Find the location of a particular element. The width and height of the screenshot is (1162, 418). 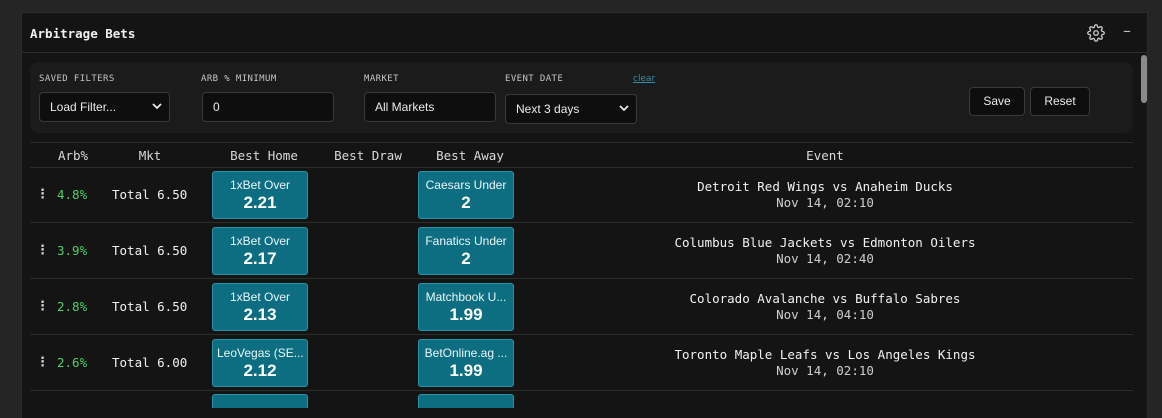

event-date-value: Next 3 days is located at coordinates (548, 109).